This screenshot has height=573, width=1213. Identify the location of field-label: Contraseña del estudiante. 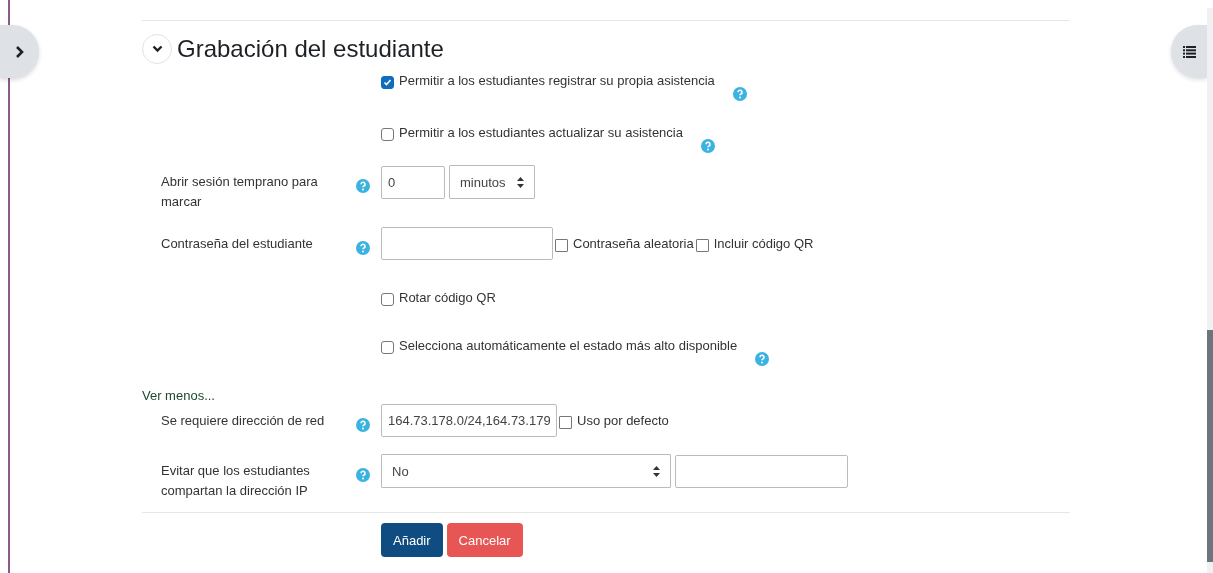
(237, 244).